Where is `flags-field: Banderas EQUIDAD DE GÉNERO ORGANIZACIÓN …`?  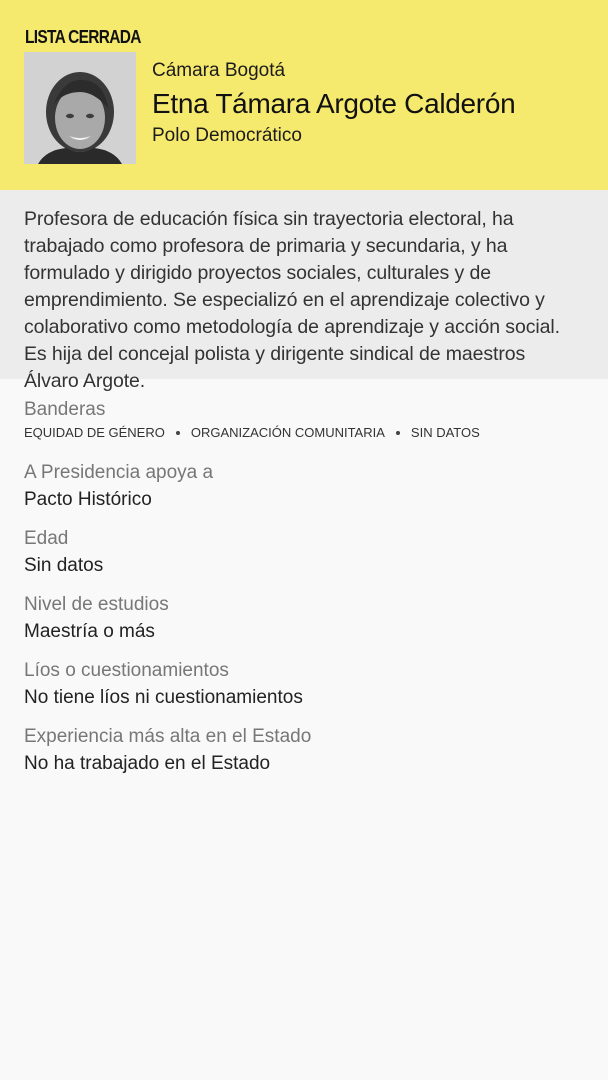 flags-field: Banderas EQUIDAD DE GÉNERO ORGANIZACIÓN … is located at coordinates (304, 418).